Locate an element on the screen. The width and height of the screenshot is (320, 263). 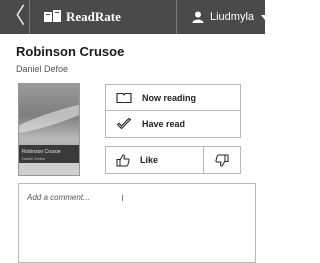
app-logo: ReadRate is located at coordinates (82, 17).